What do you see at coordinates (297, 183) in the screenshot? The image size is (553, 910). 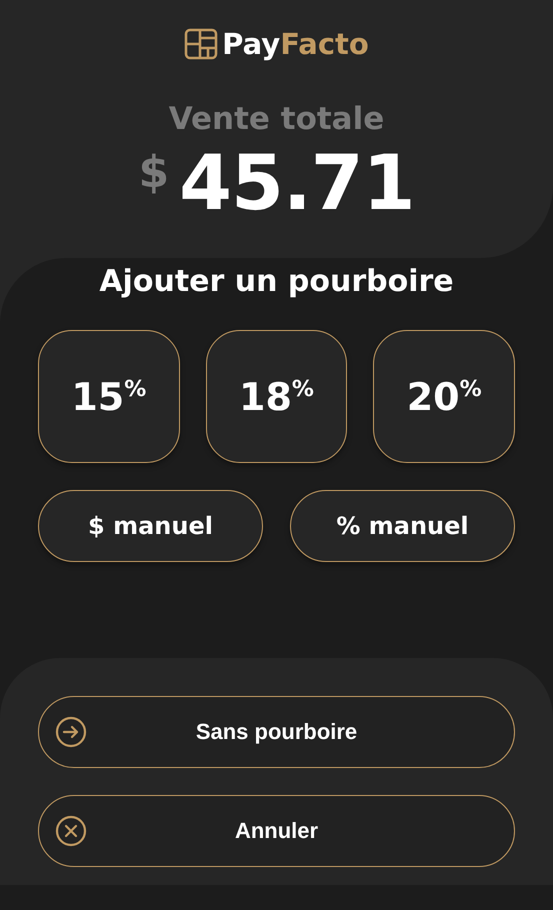 I see `total-amount: 45.71` at bounding box center [297, 183].